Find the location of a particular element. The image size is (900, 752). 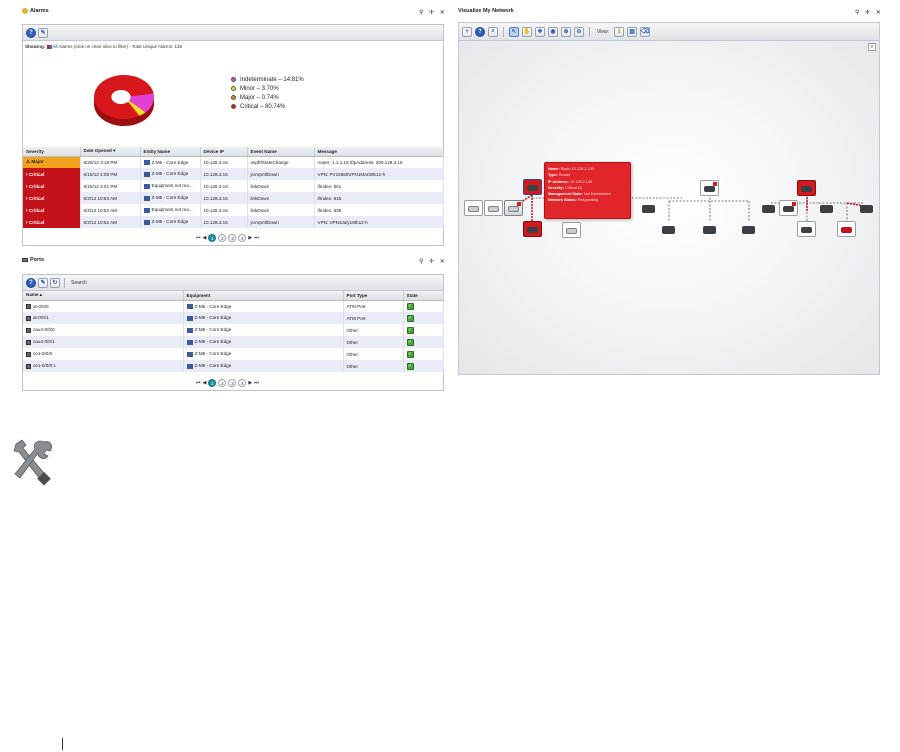

pie-hole is located at coordinates (121, 97).